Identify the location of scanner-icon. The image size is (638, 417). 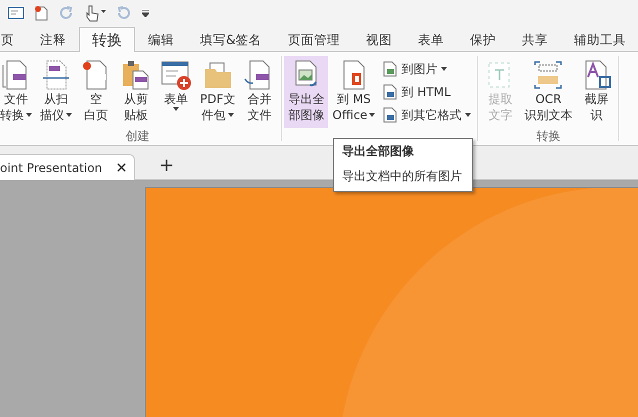
(56, 75).